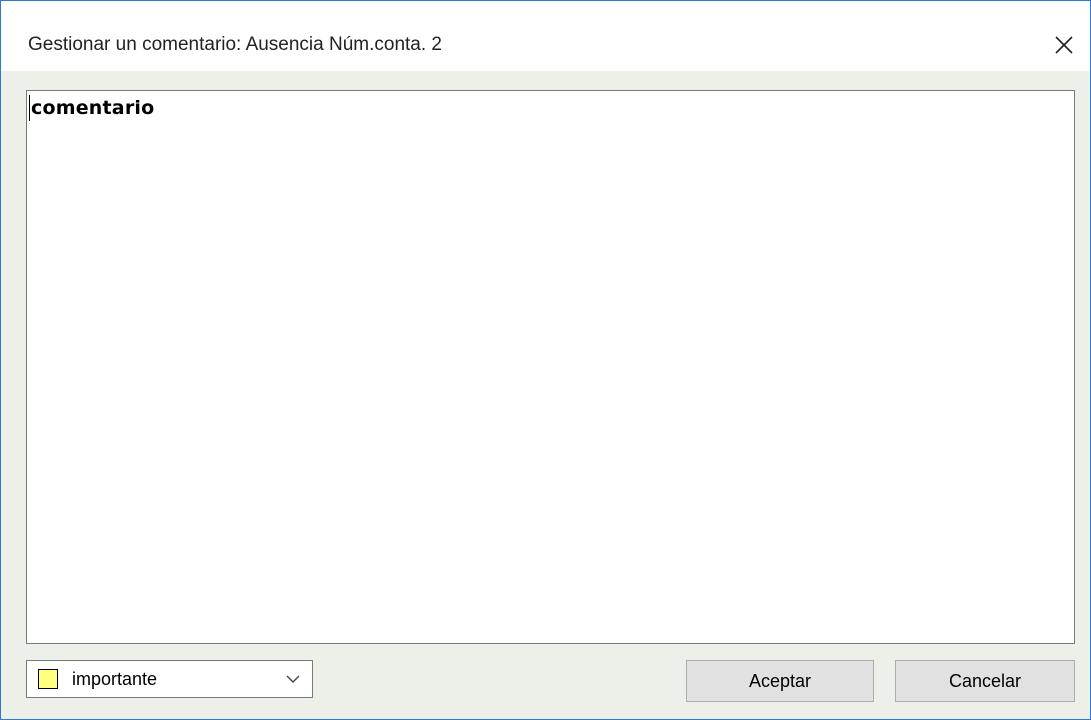 The width and height of the screenshot is (1091, 720). What do you see at coordinates (1064, 45) in the screenshot?
I see `close-icon` at bounding box center [1064, 45].